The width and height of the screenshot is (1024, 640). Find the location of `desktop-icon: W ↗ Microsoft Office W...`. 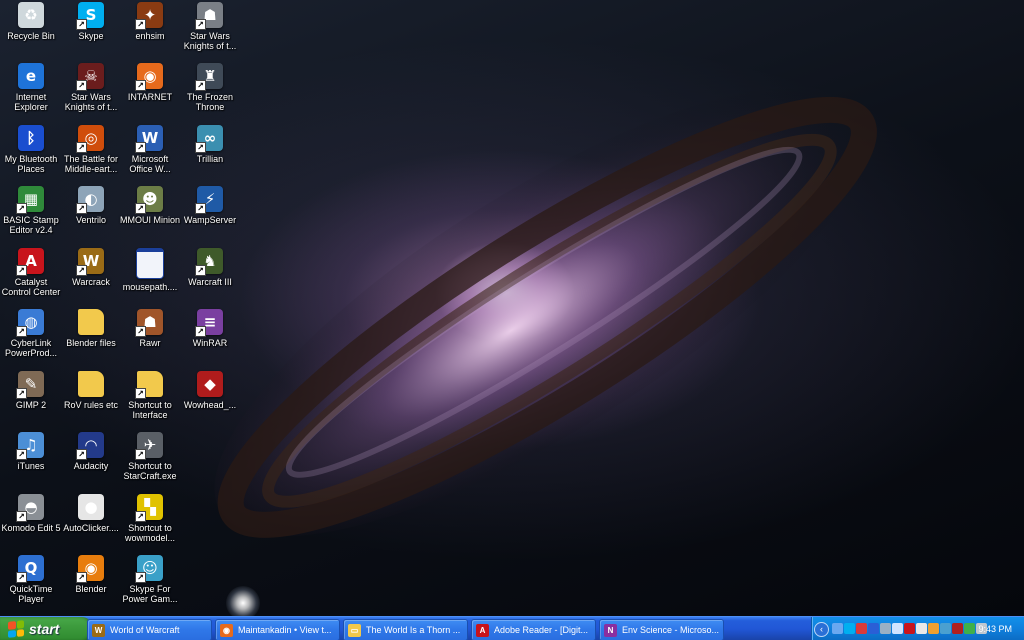

desktop-icon: W ↗ Microsoft Office W... is located at coordinates (150, 155).